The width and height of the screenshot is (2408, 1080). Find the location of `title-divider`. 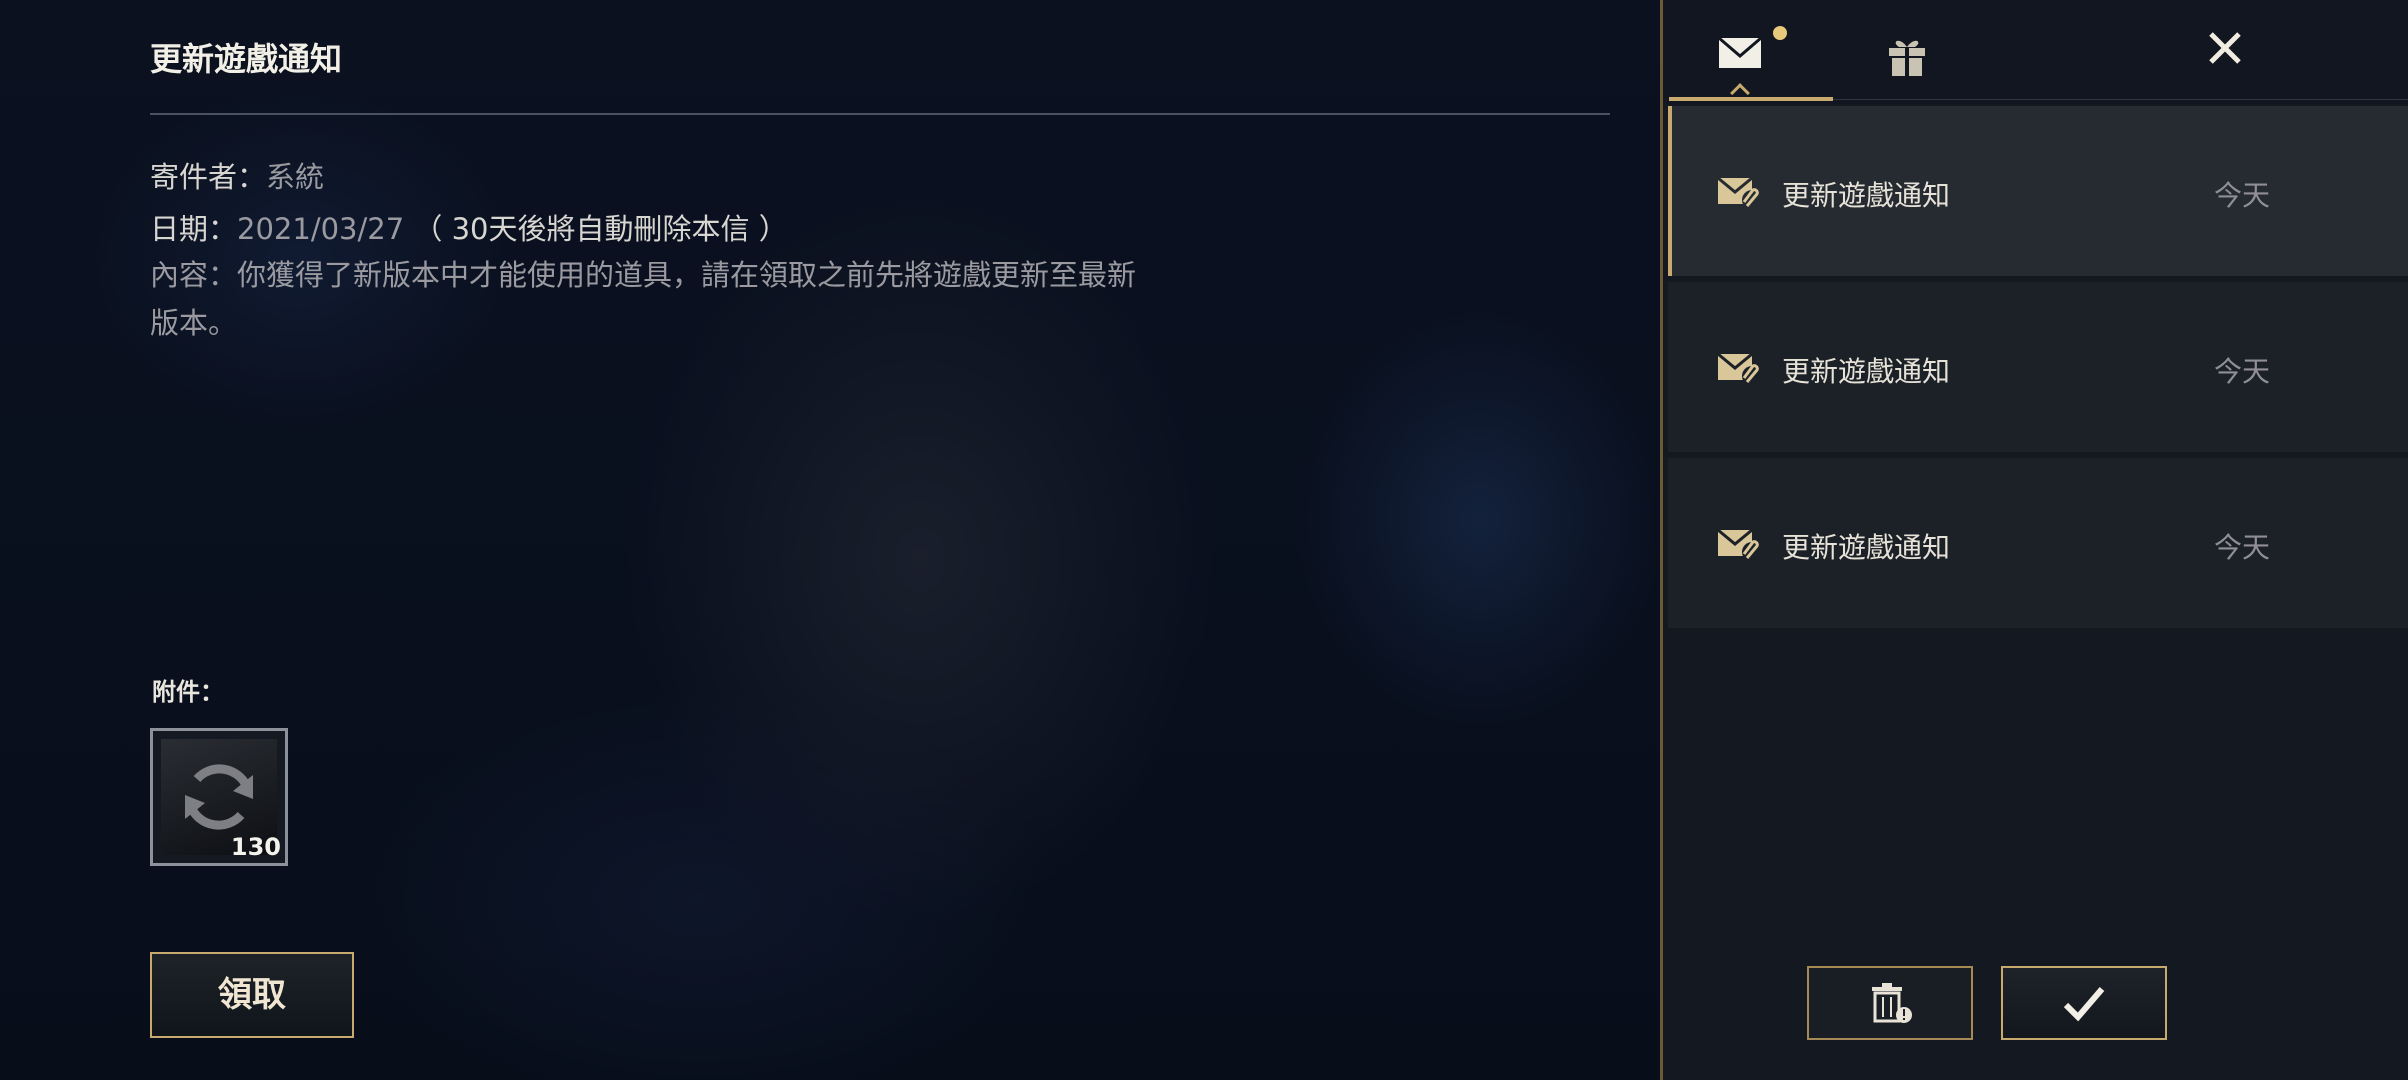

title-divider is located at coordinates (880, 114).